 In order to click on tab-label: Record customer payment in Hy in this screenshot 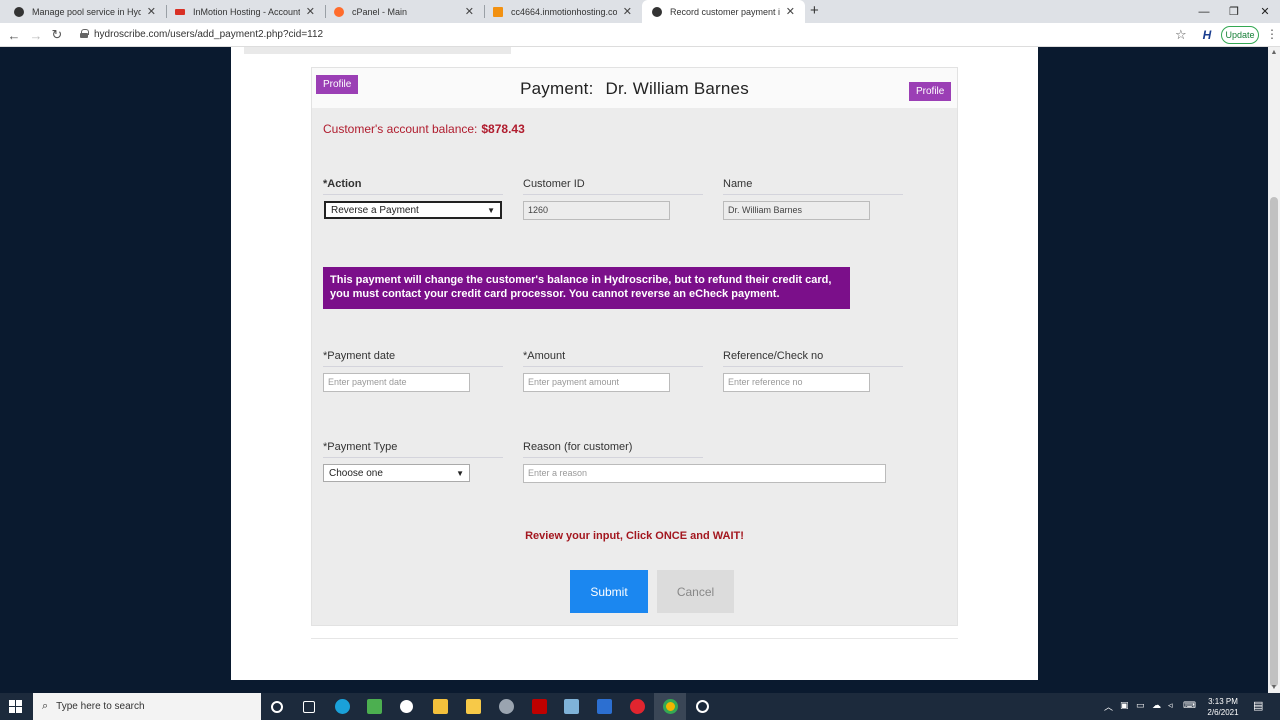, I will do `click(725, 11)`.